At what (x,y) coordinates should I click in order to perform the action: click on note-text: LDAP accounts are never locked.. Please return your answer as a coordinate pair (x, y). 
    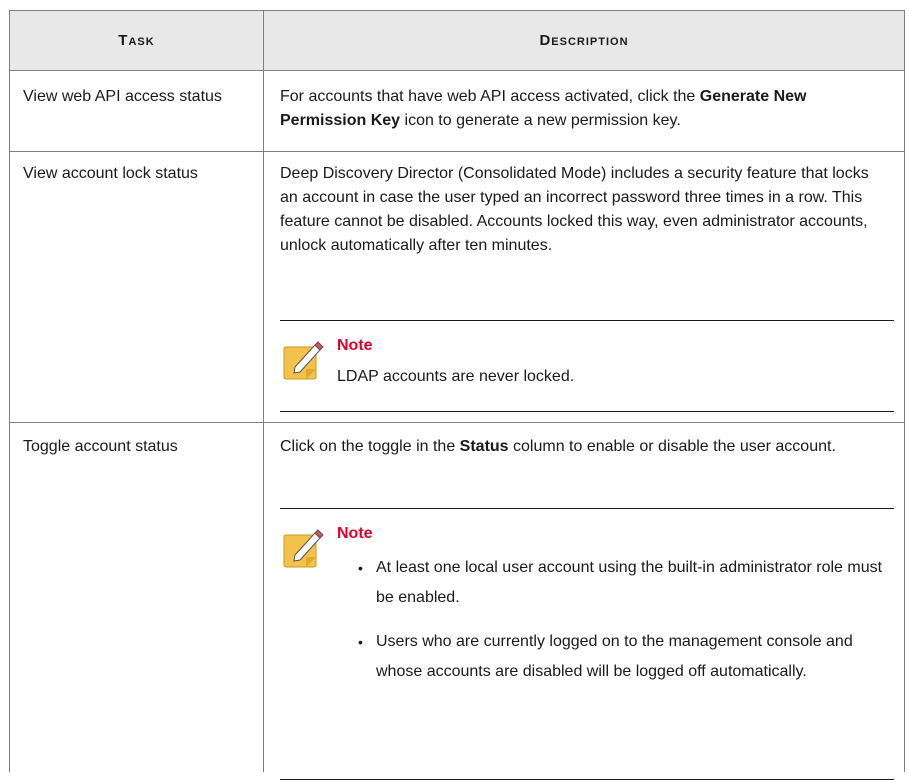
    Looking at the image, I should click on (456, 376).